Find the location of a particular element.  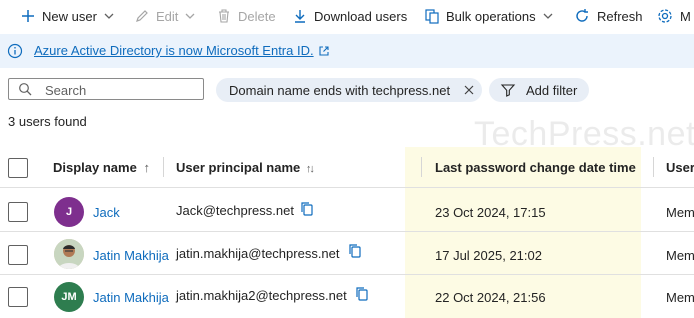

download-icon is located at coordinates (300, 16).